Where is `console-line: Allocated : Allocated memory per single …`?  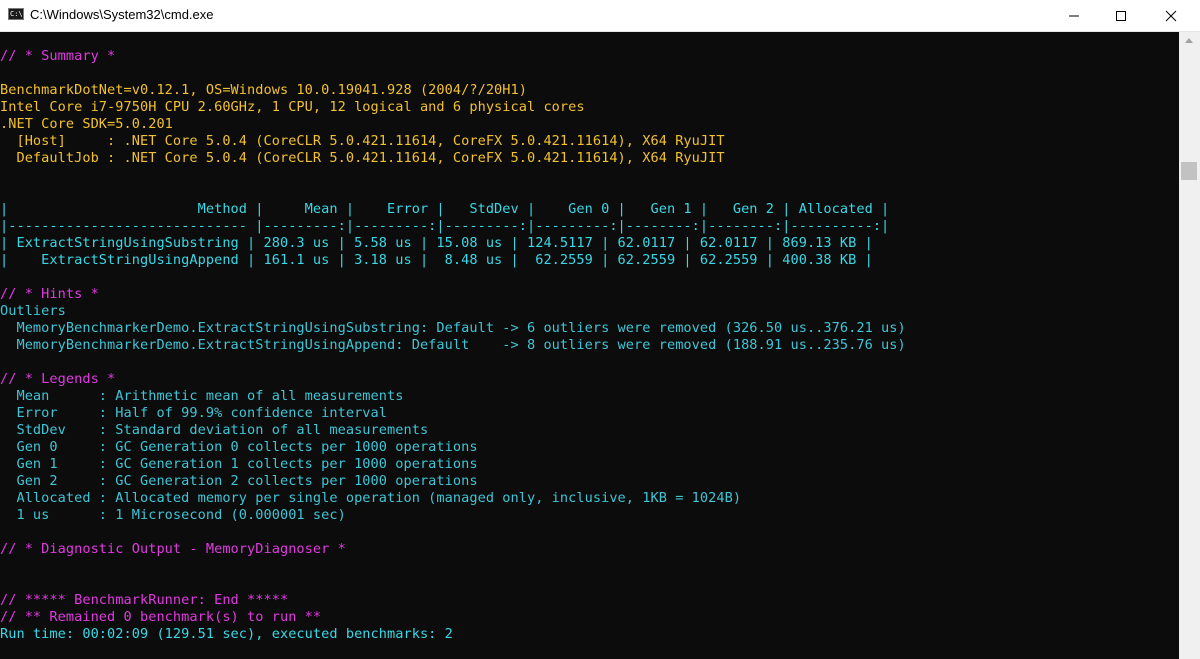 console-line: Allocated : Allocated memory per single … is located at coordinates (371, 498).